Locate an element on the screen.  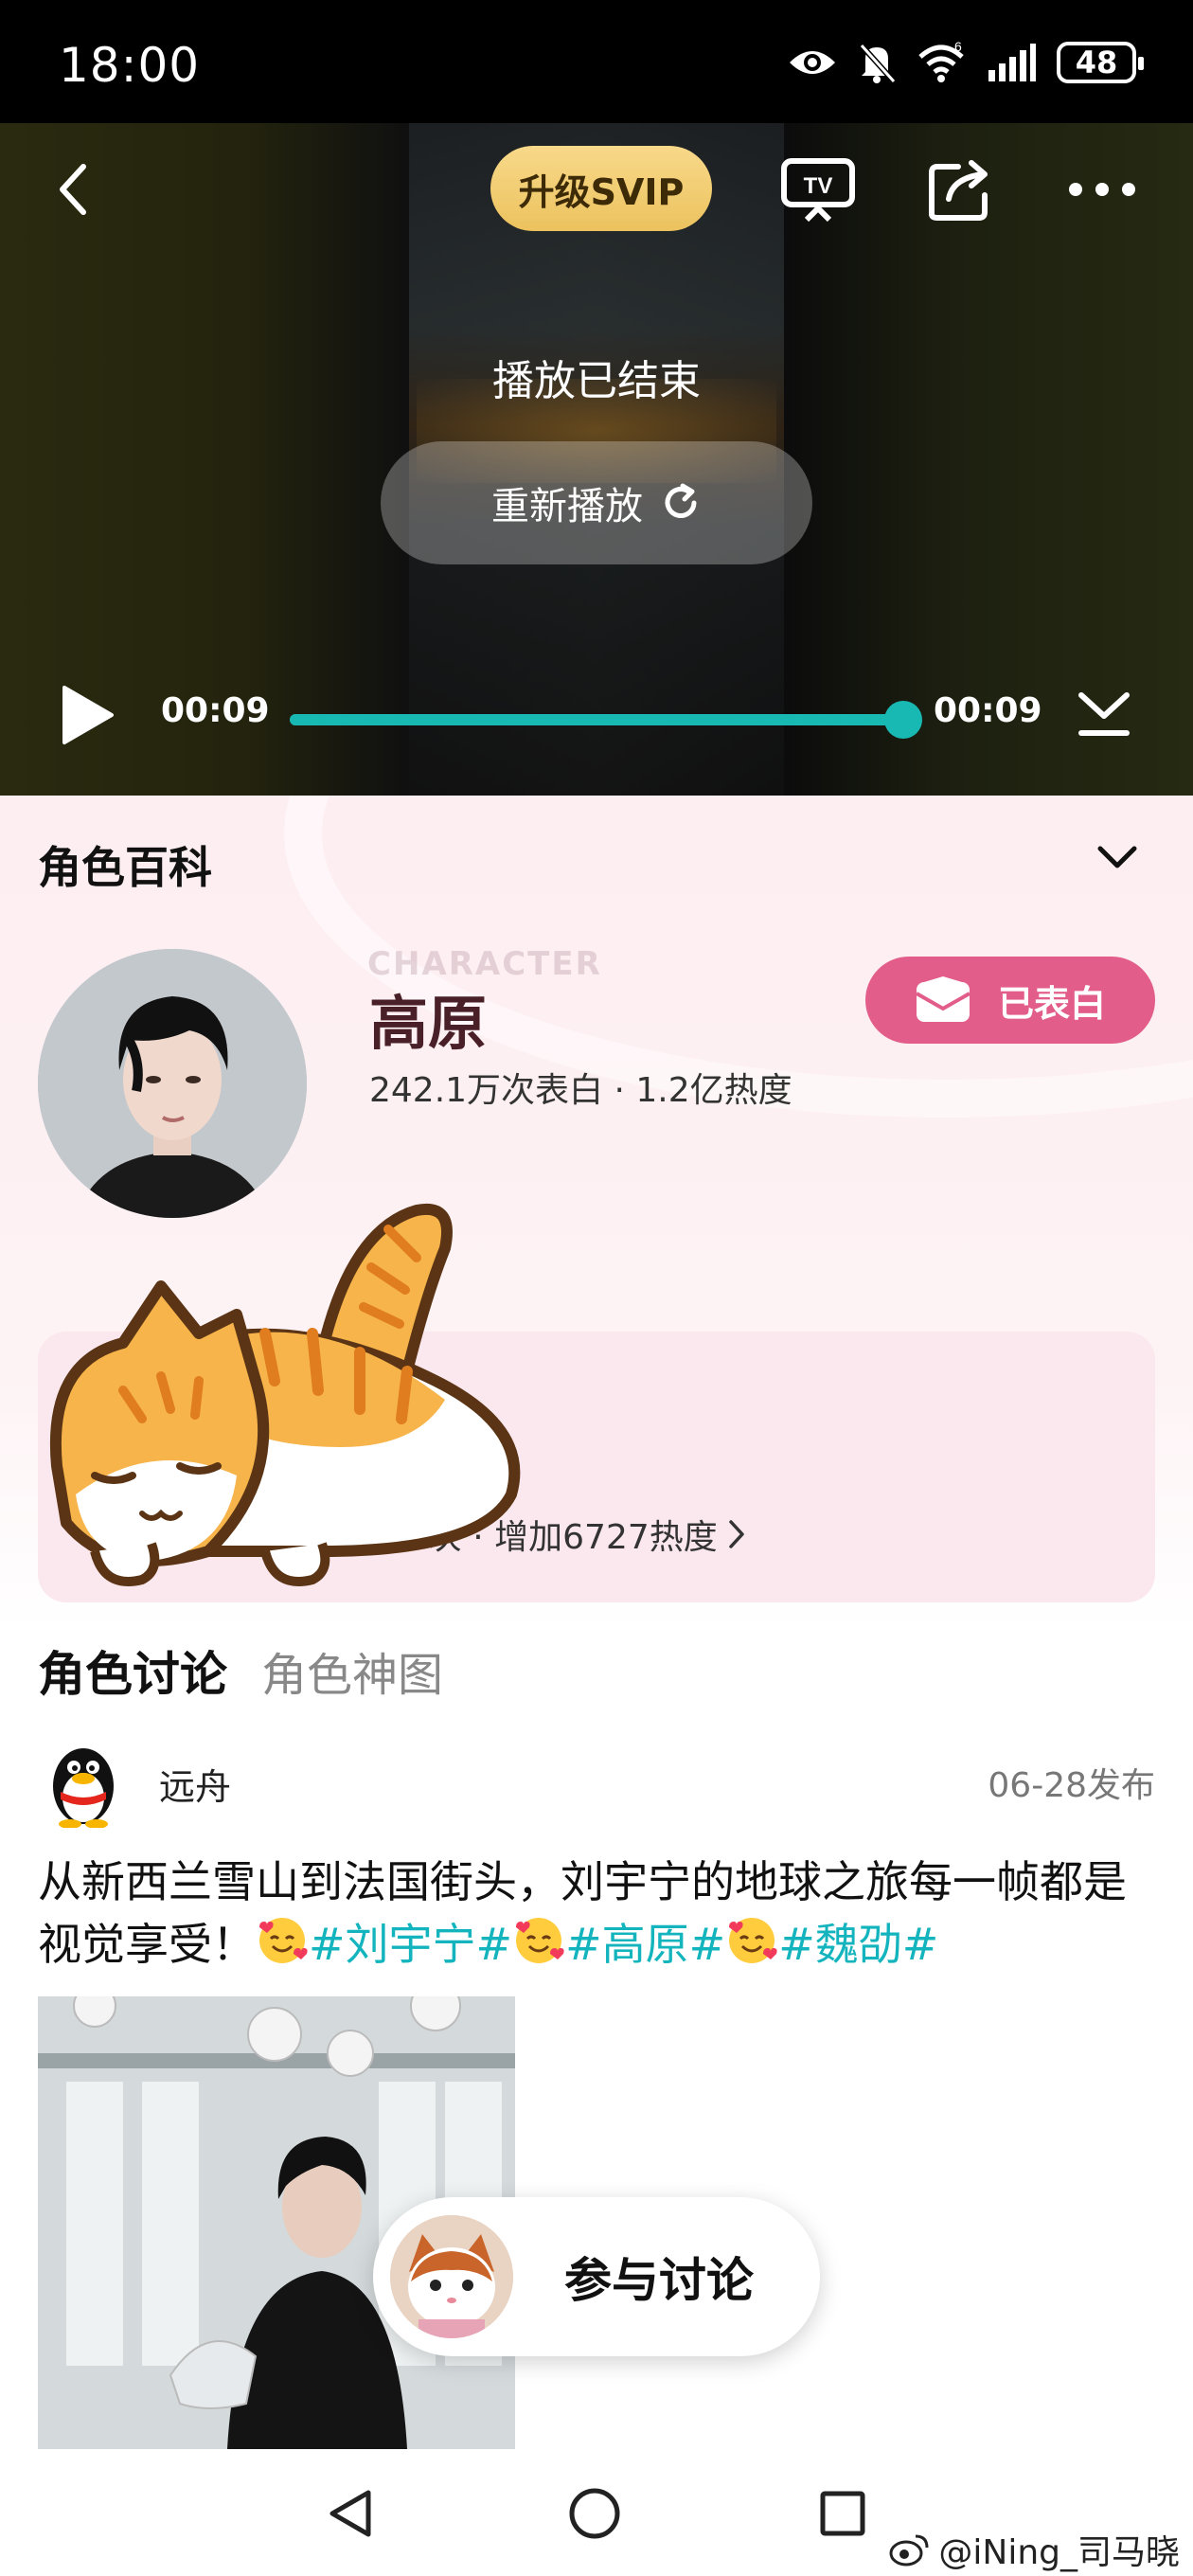
hashtag-liuyuning: #刘宇宁# is located at coordinates (410, 1944).